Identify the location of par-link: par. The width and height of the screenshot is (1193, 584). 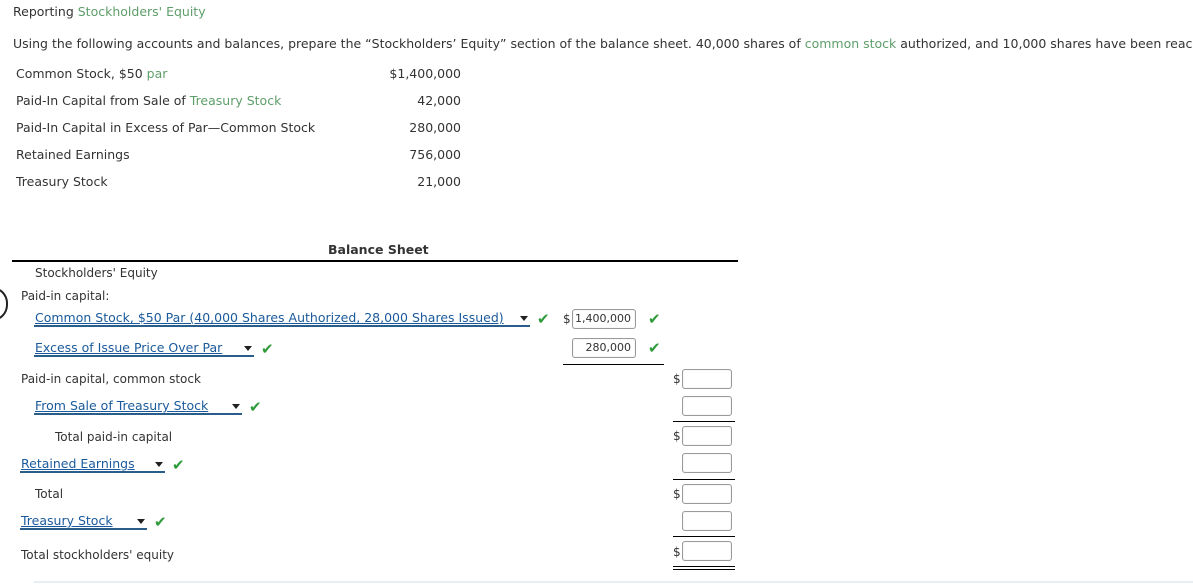
(157, 73).